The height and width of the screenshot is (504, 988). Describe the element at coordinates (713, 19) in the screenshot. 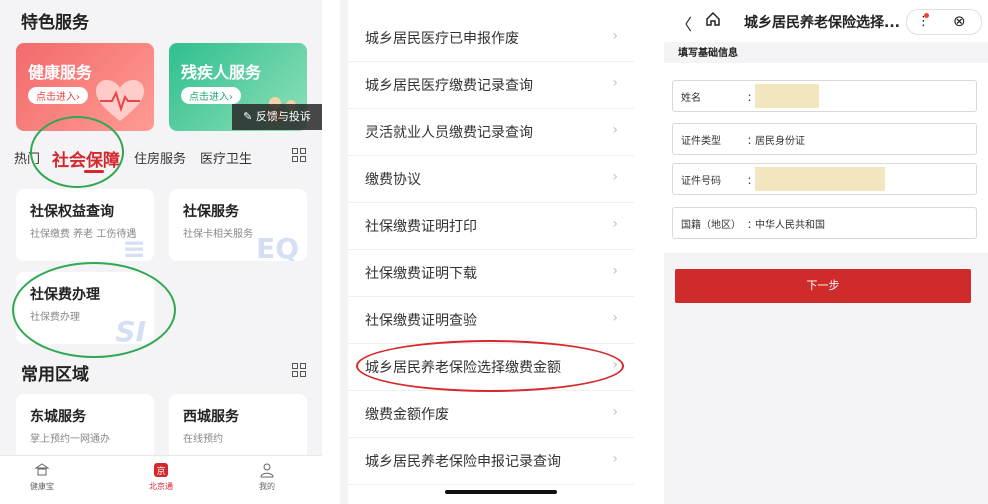

I see `home-icon` at that location.